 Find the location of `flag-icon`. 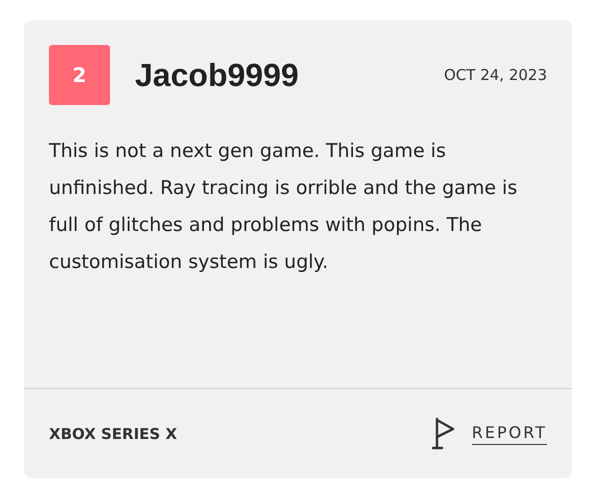

flag-icon is located at coordinates (444, 433).